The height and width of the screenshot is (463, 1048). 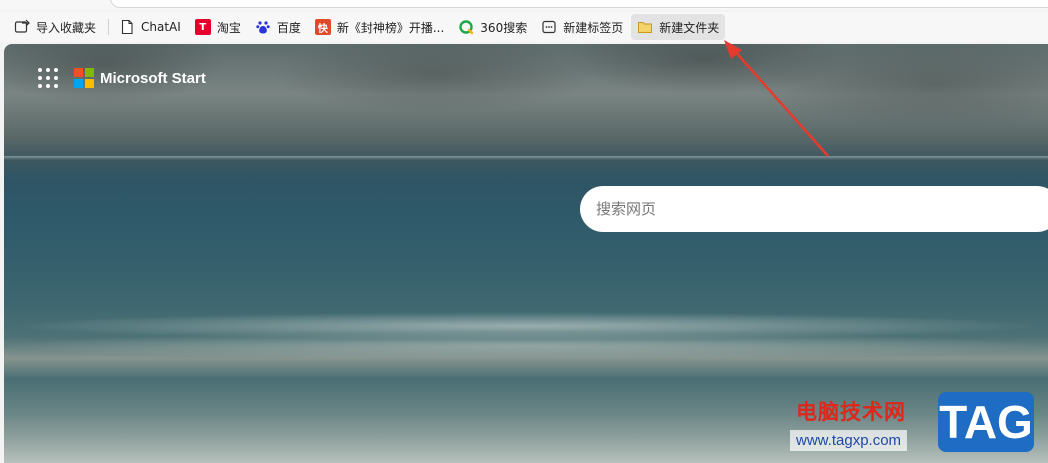 What do you see at coordinates (593, 27) in the screenshot?
I see `bookmark-label: 新建标签页` at bounding box center [593, 27].